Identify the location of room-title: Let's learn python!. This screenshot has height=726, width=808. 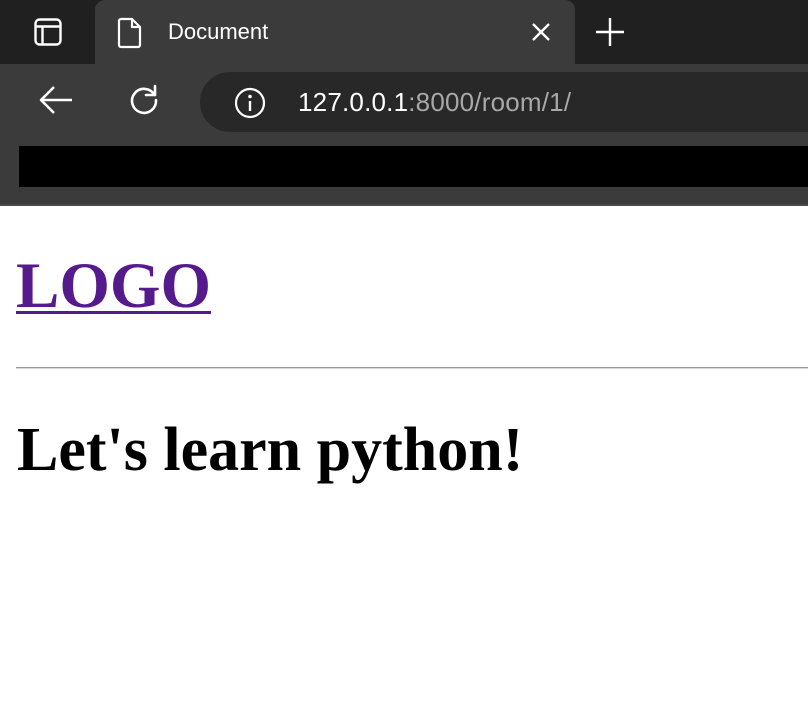
(270, 450).